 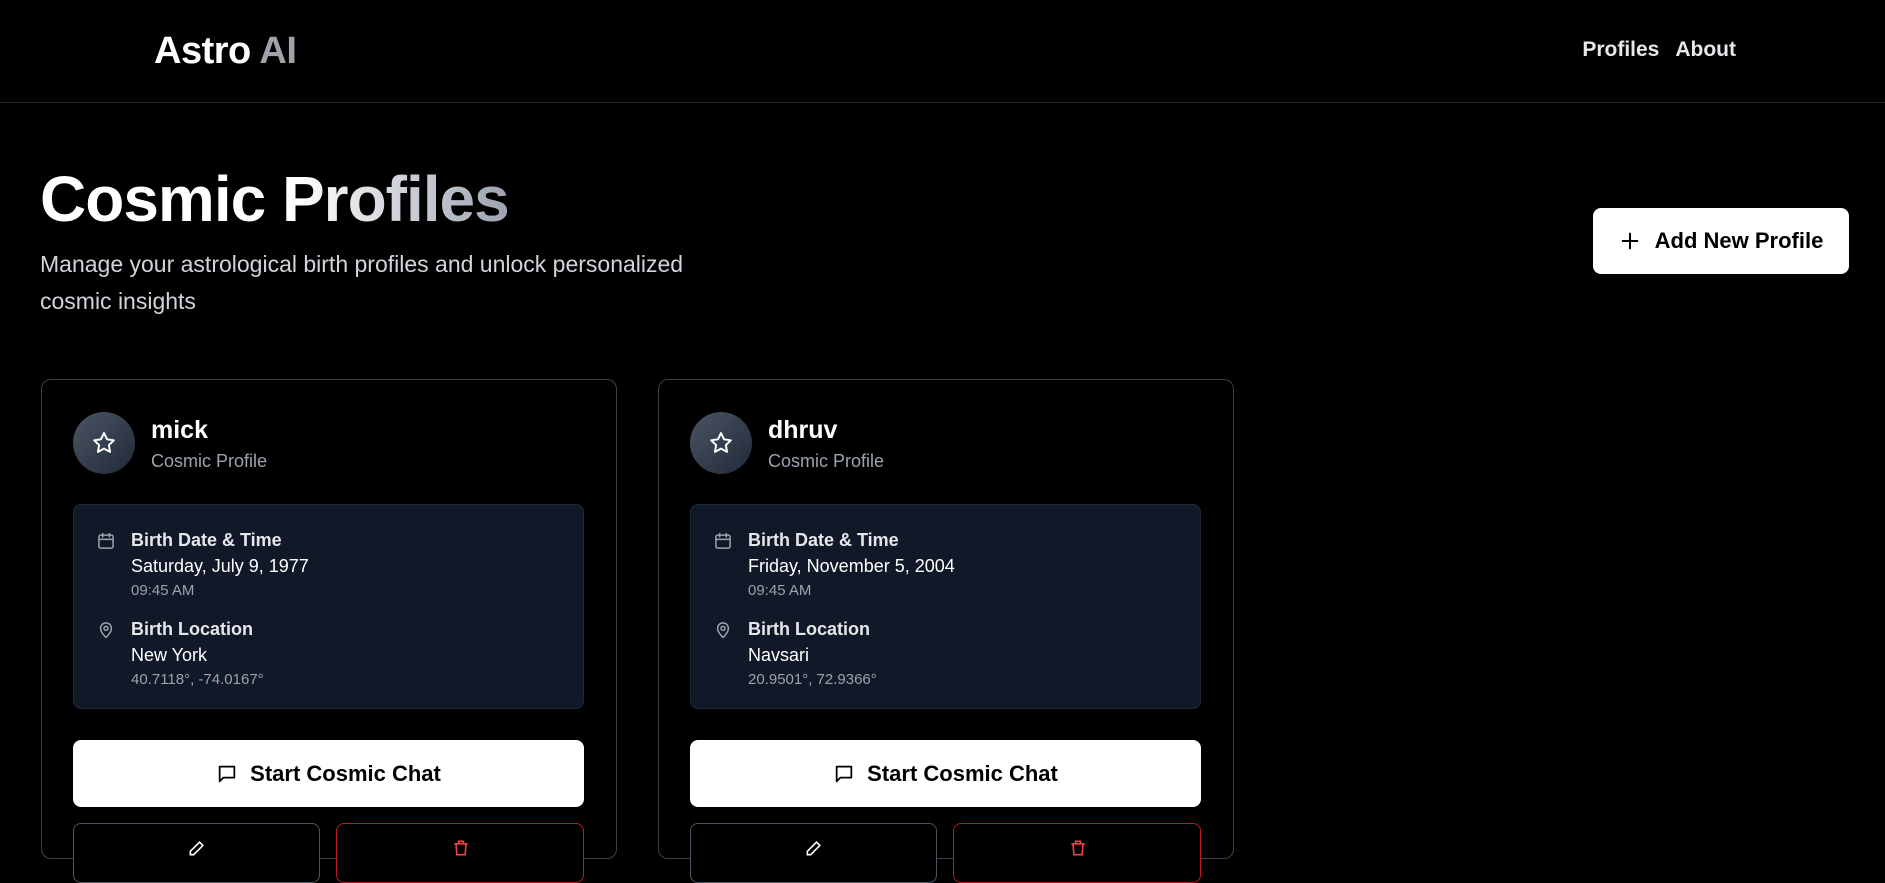 What do you see at coordinates (278, 51) in the screenshot?
I see `brand-suffix: AI` at bounding box center [278, 51].